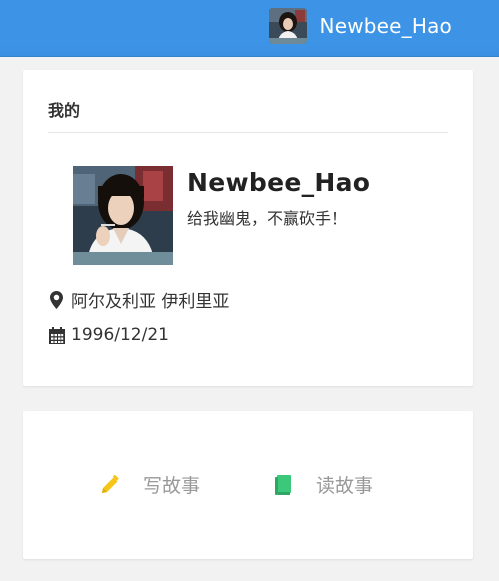  Describe the element at coordinates (56, 299) in the screenshot. I see `map-marker-icon` at that location.